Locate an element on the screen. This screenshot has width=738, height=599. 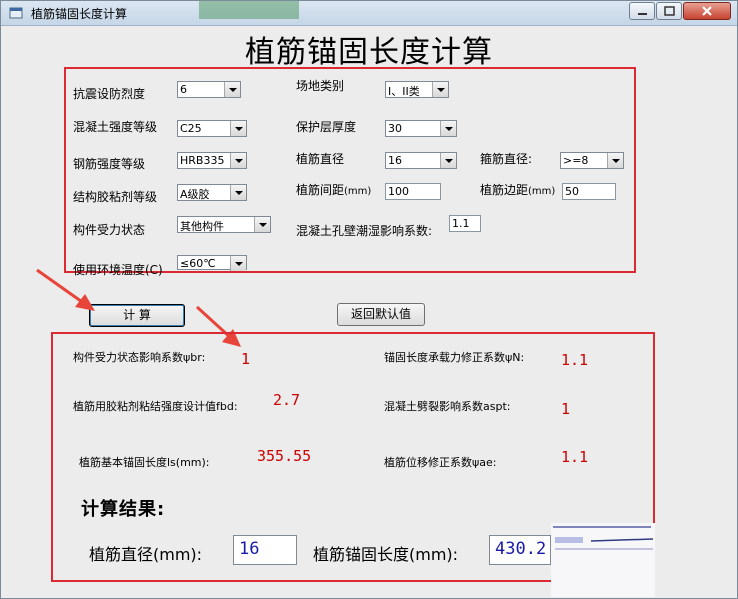
site-label: 场地类别 is located at coordinates (320, 86).